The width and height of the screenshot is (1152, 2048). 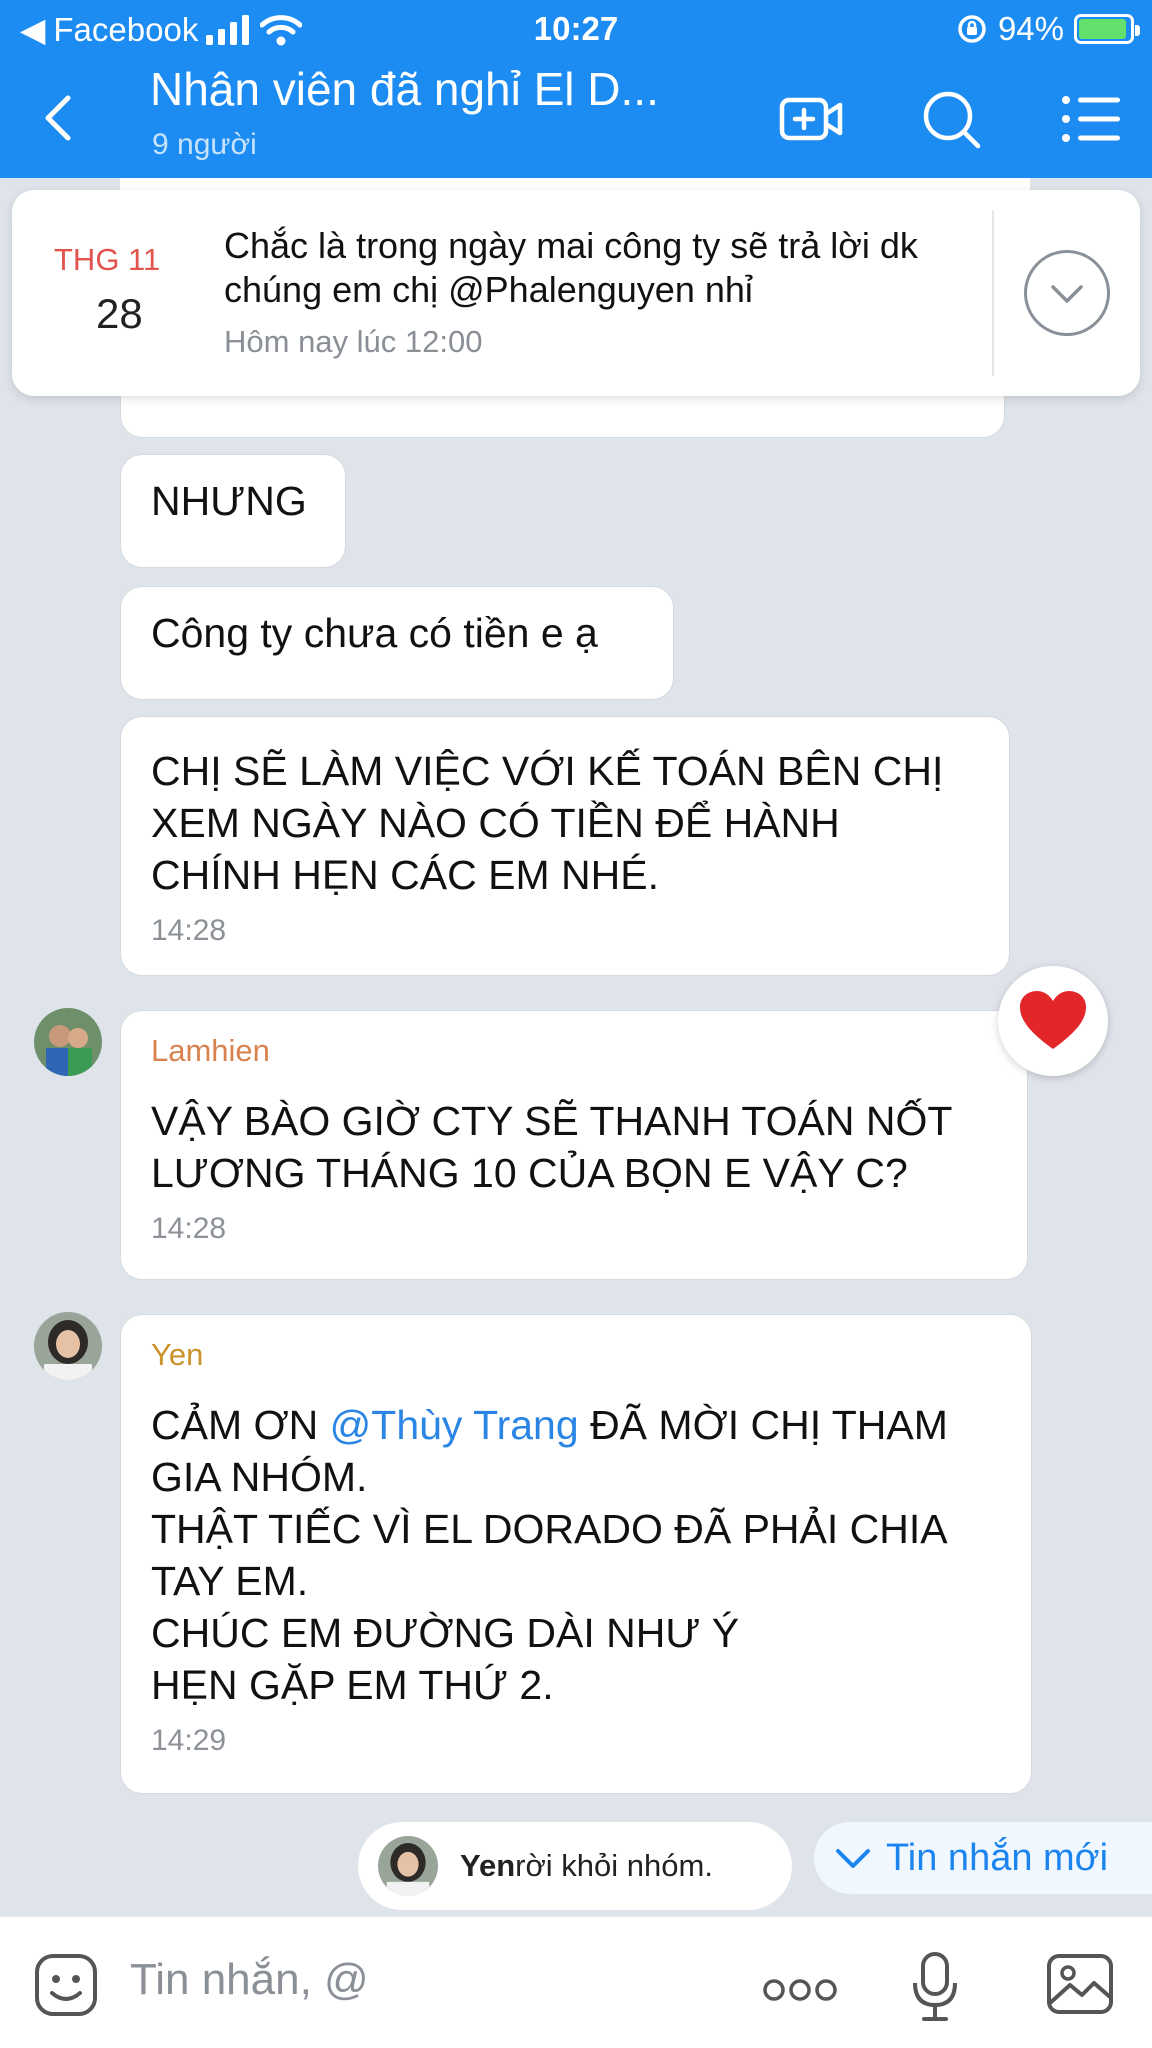 What do you see at coordinates (107, 259) in the screenshot?
I see `pinned-month: THG 11` at bounding box center [107, 259].